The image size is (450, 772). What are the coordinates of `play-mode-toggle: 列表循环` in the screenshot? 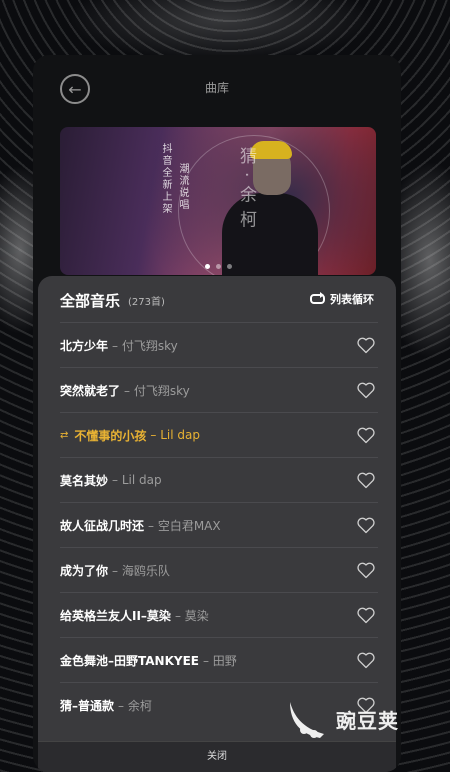 It's located at (342, 299).